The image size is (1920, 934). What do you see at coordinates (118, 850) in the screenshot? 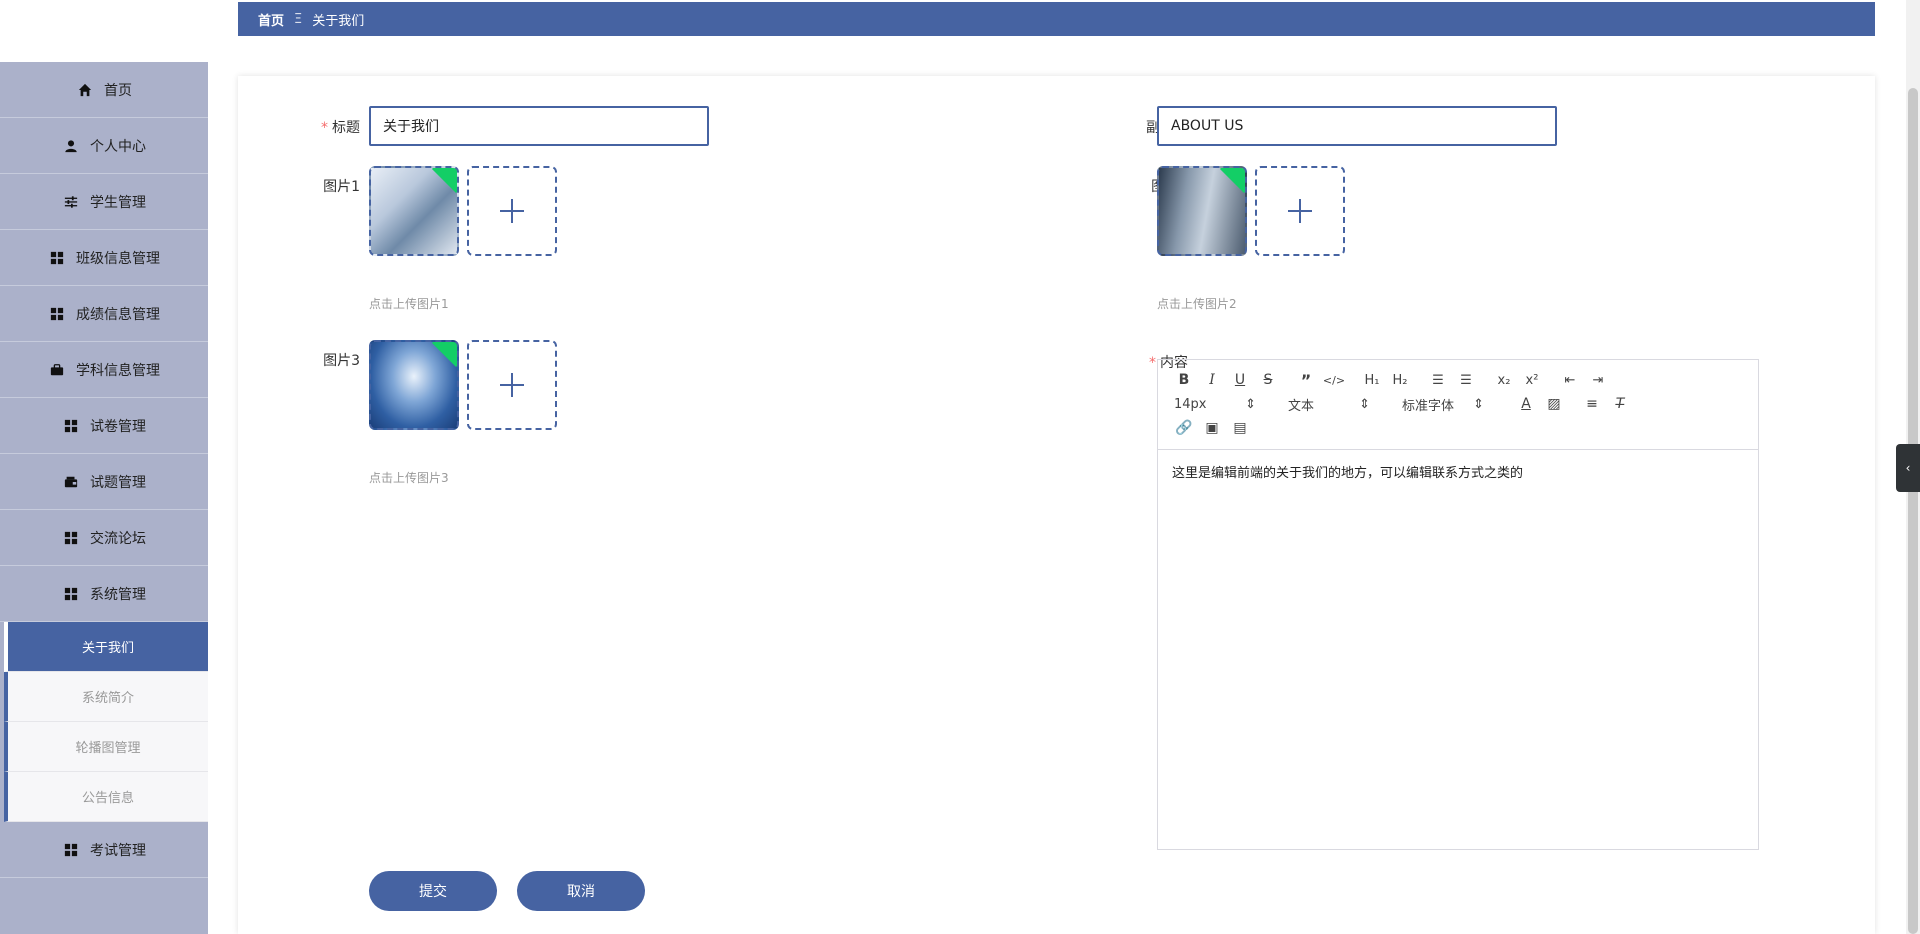
I see `sidebar-item-label: 考试管理` at bounding box center [118, 850].